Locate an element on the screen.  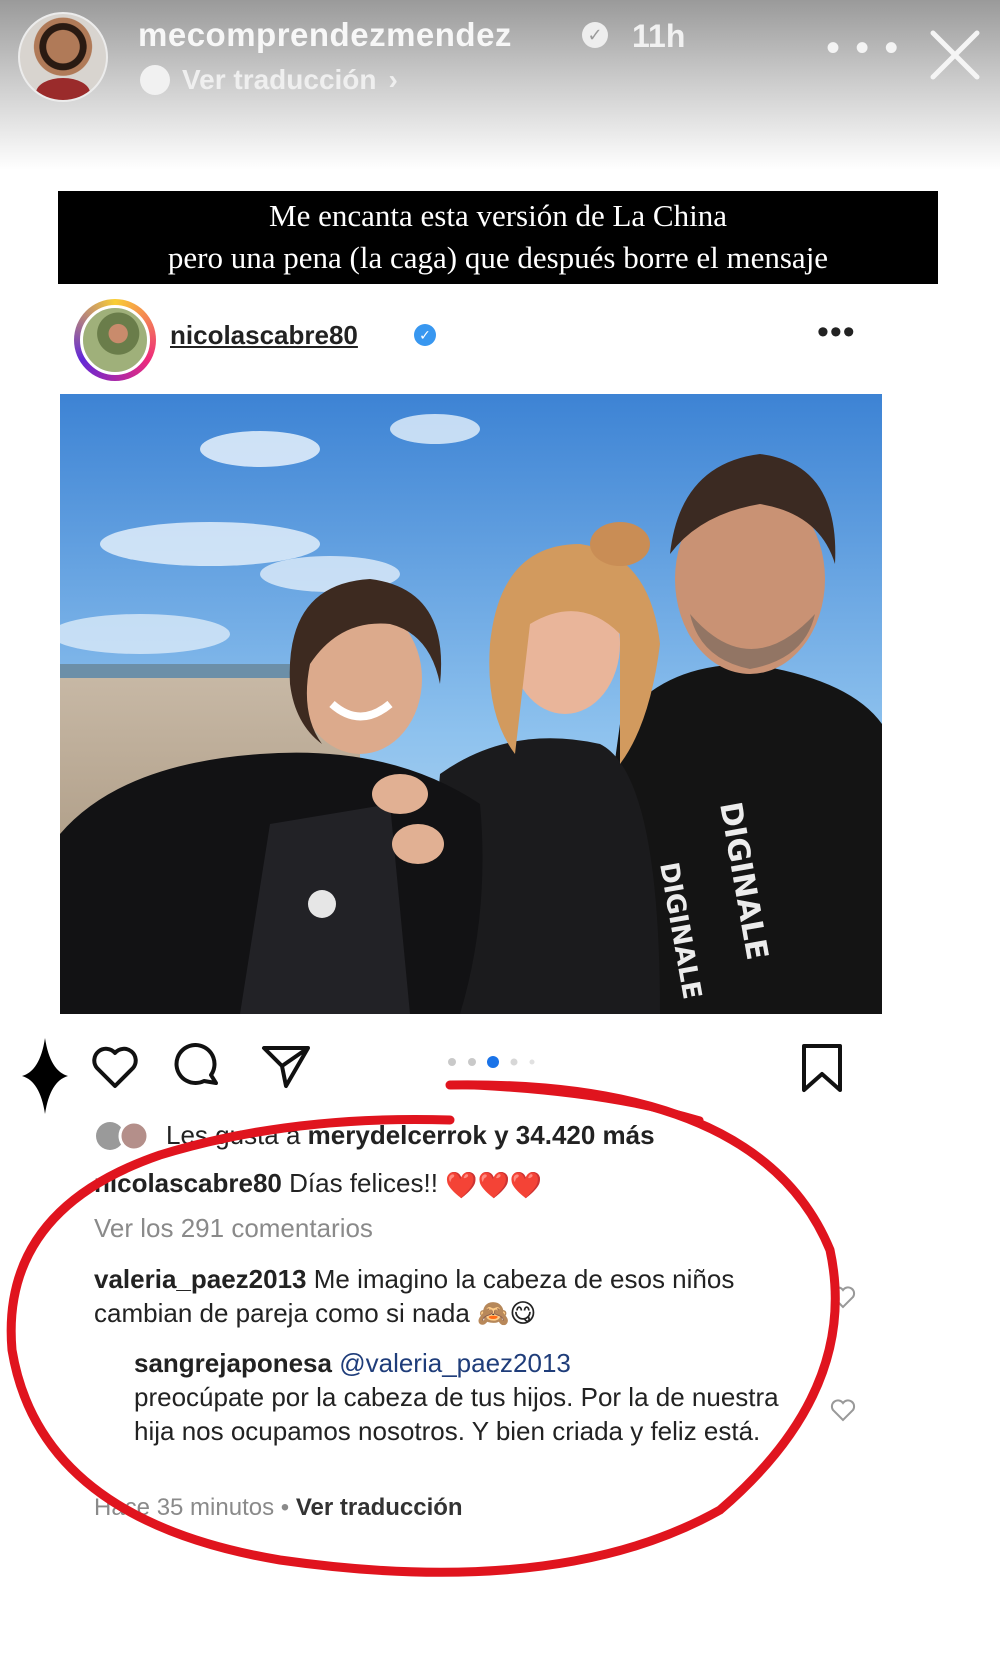
carousel-indicator is located at coordinates (491, 1062).